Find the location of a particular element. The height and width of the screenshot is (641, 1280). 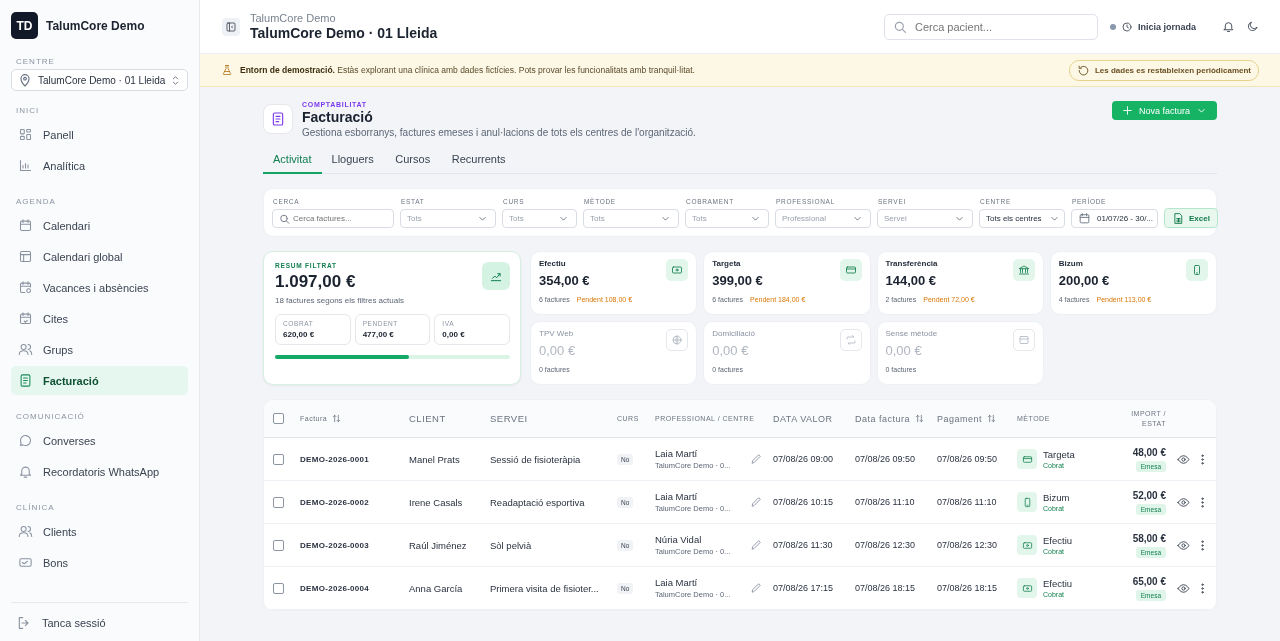

location-pin-icon is located at coordinates (25, 80).